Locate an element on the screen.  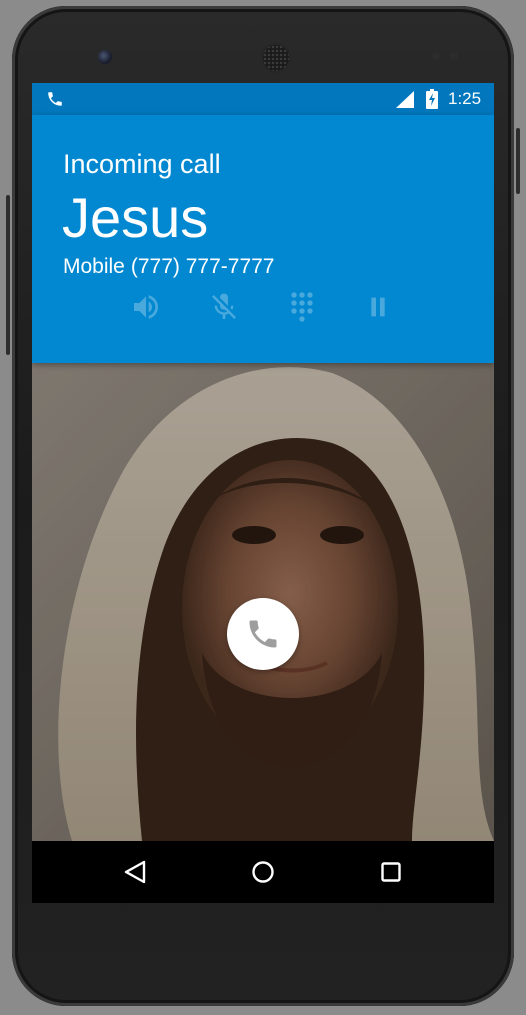
call-state-label: Incoming call is located at coordinates (142, 164).